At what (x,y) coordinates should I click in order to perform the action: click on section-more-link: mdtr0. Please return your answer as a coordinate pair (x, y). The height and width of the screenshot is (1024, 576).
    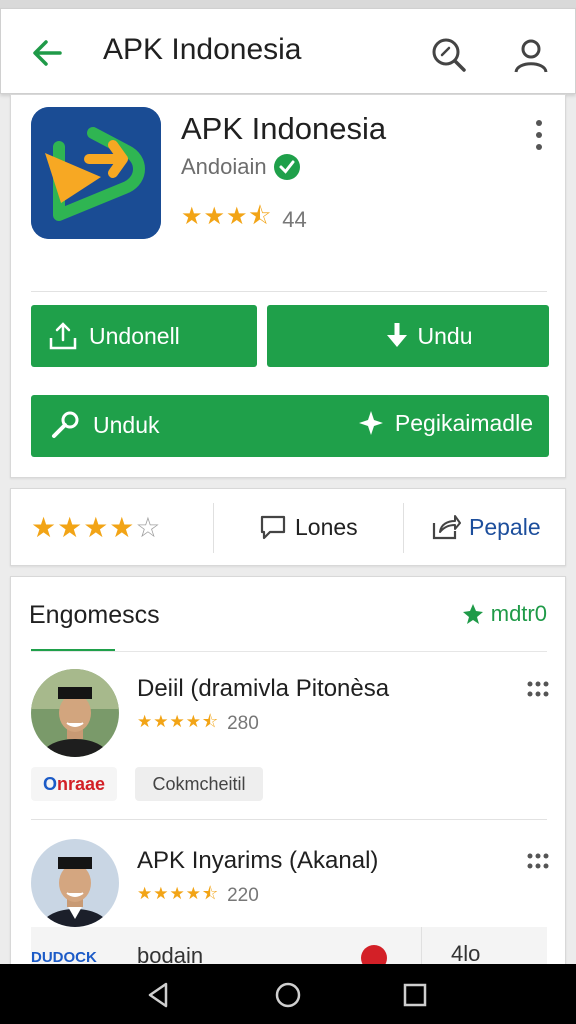
    Looking at the image, I should click on (504, 614).